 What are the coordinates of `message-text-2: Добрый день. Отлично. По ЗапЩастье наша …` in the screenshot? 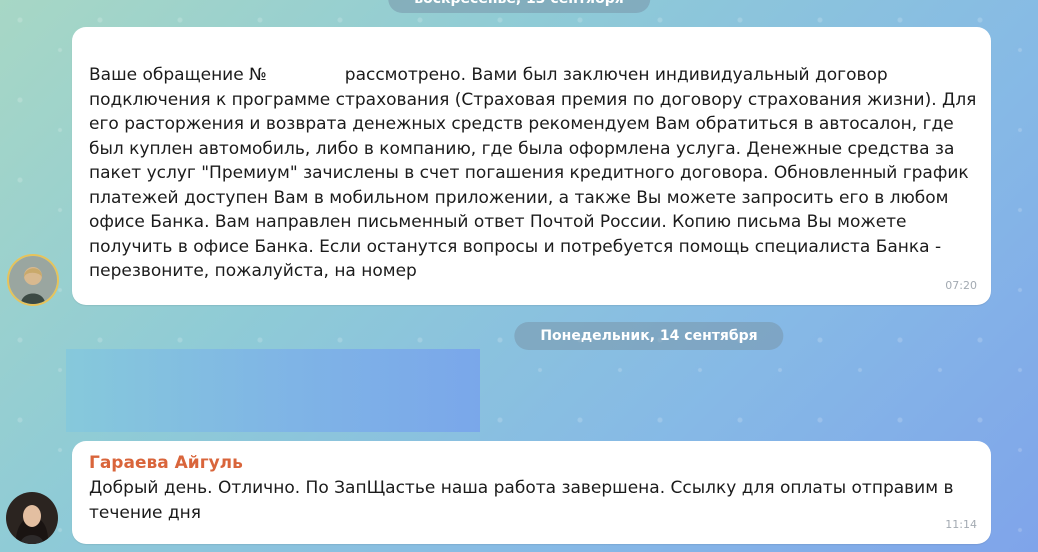 It's located at (524, 500).